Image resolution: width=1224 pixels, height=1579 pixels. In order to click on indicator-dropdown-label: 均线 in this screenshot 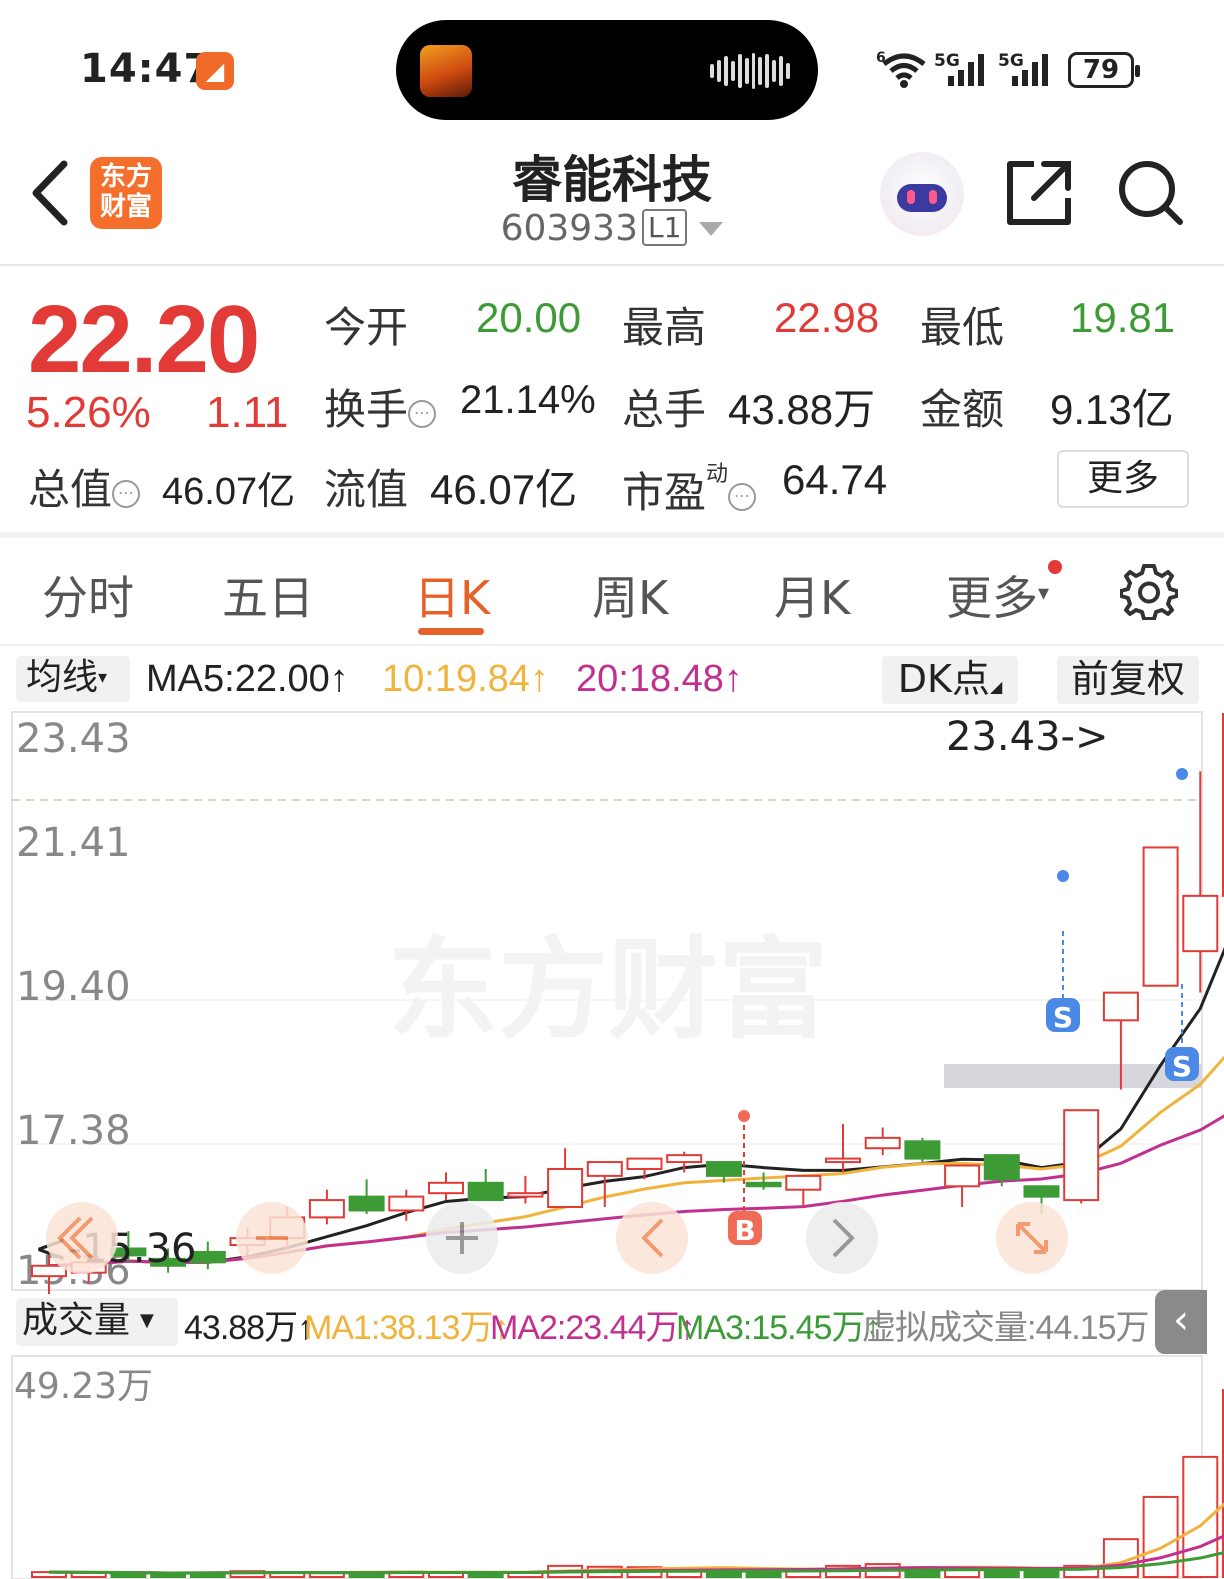, I will do `click(62, 677)`.